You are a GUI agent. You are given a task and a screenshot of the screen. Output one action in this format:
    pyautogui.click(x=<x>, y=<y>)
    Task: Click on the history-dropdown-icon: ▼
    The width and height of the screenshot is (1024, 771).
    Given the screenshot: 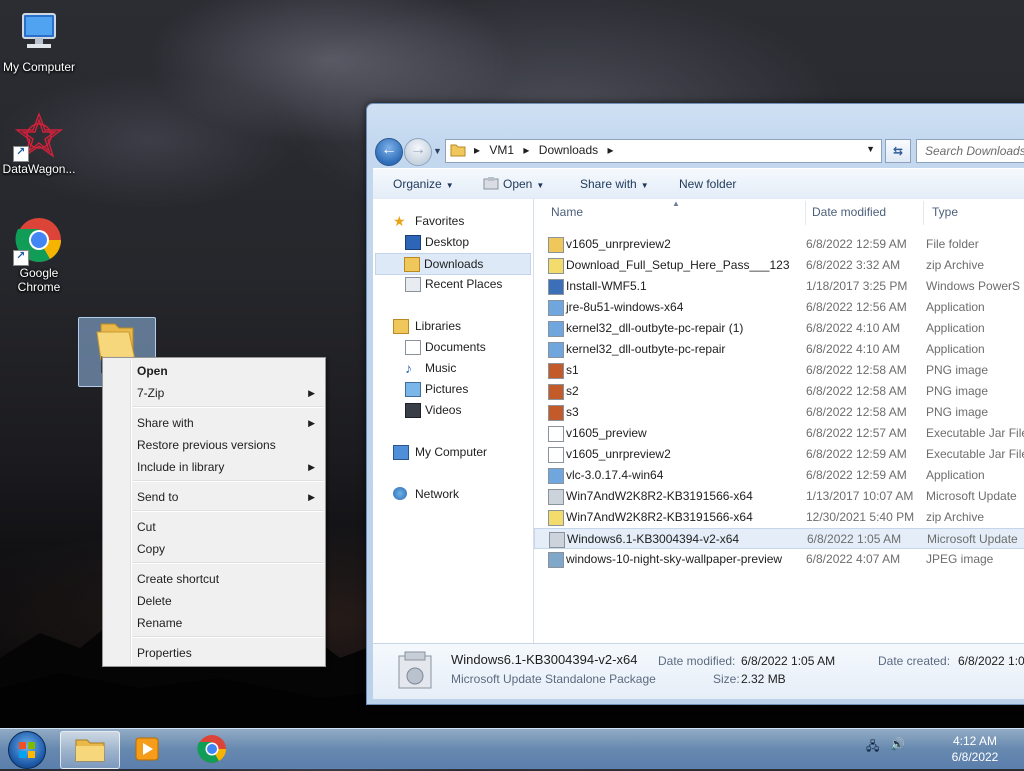 What is the action you would take?
    pyautogui.click(x=437, y=151)
    